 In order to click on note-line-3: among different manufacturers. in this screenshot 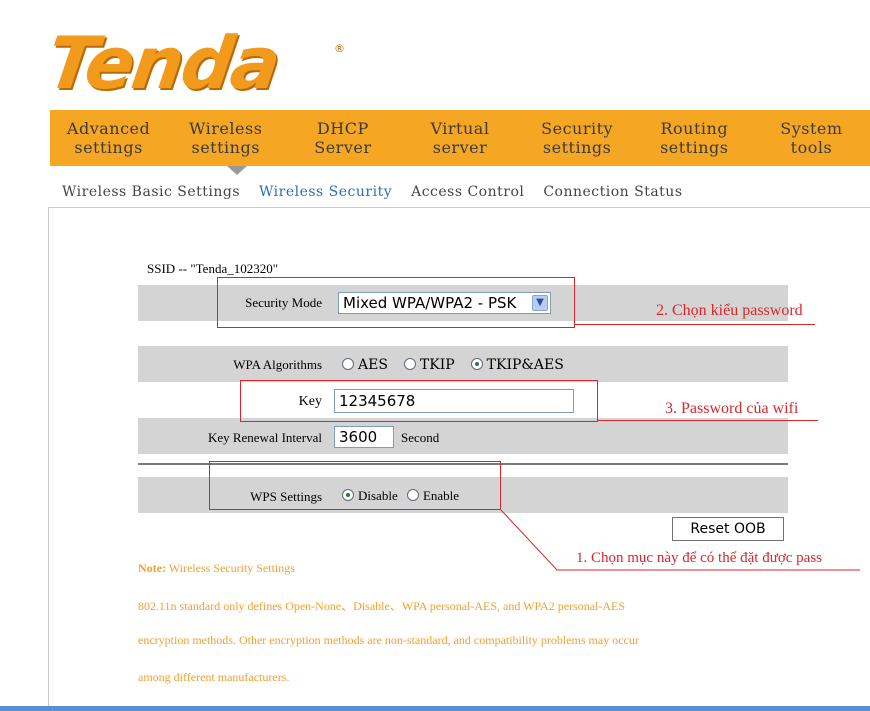, I will do `click(214, 677)`.